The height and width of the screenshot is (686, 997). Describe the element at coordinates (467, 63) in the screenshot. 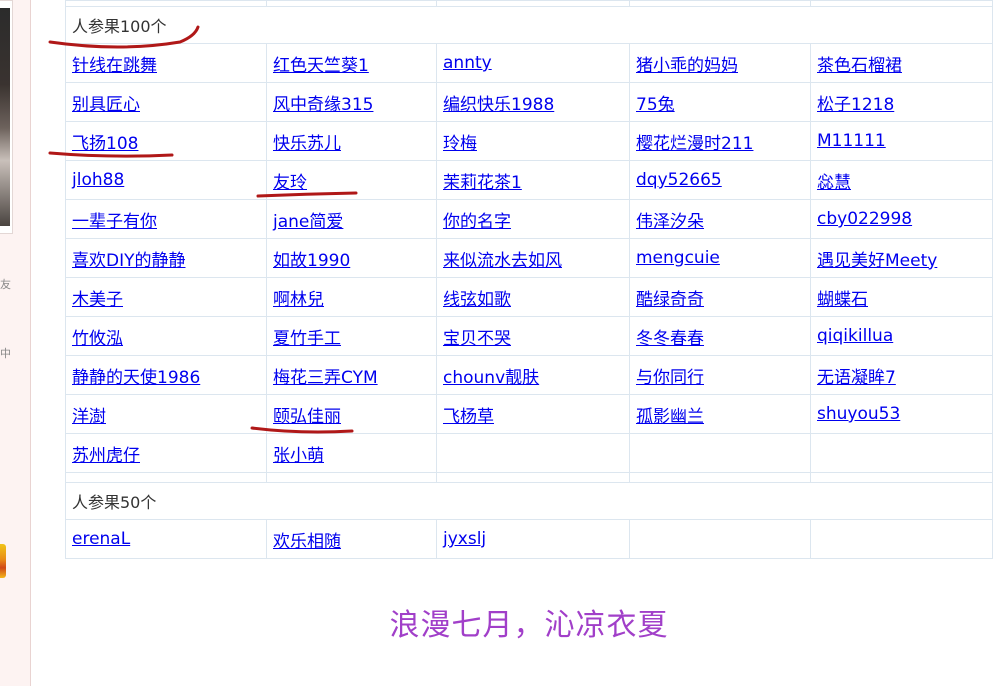

I see `member-link: annty` at that location.